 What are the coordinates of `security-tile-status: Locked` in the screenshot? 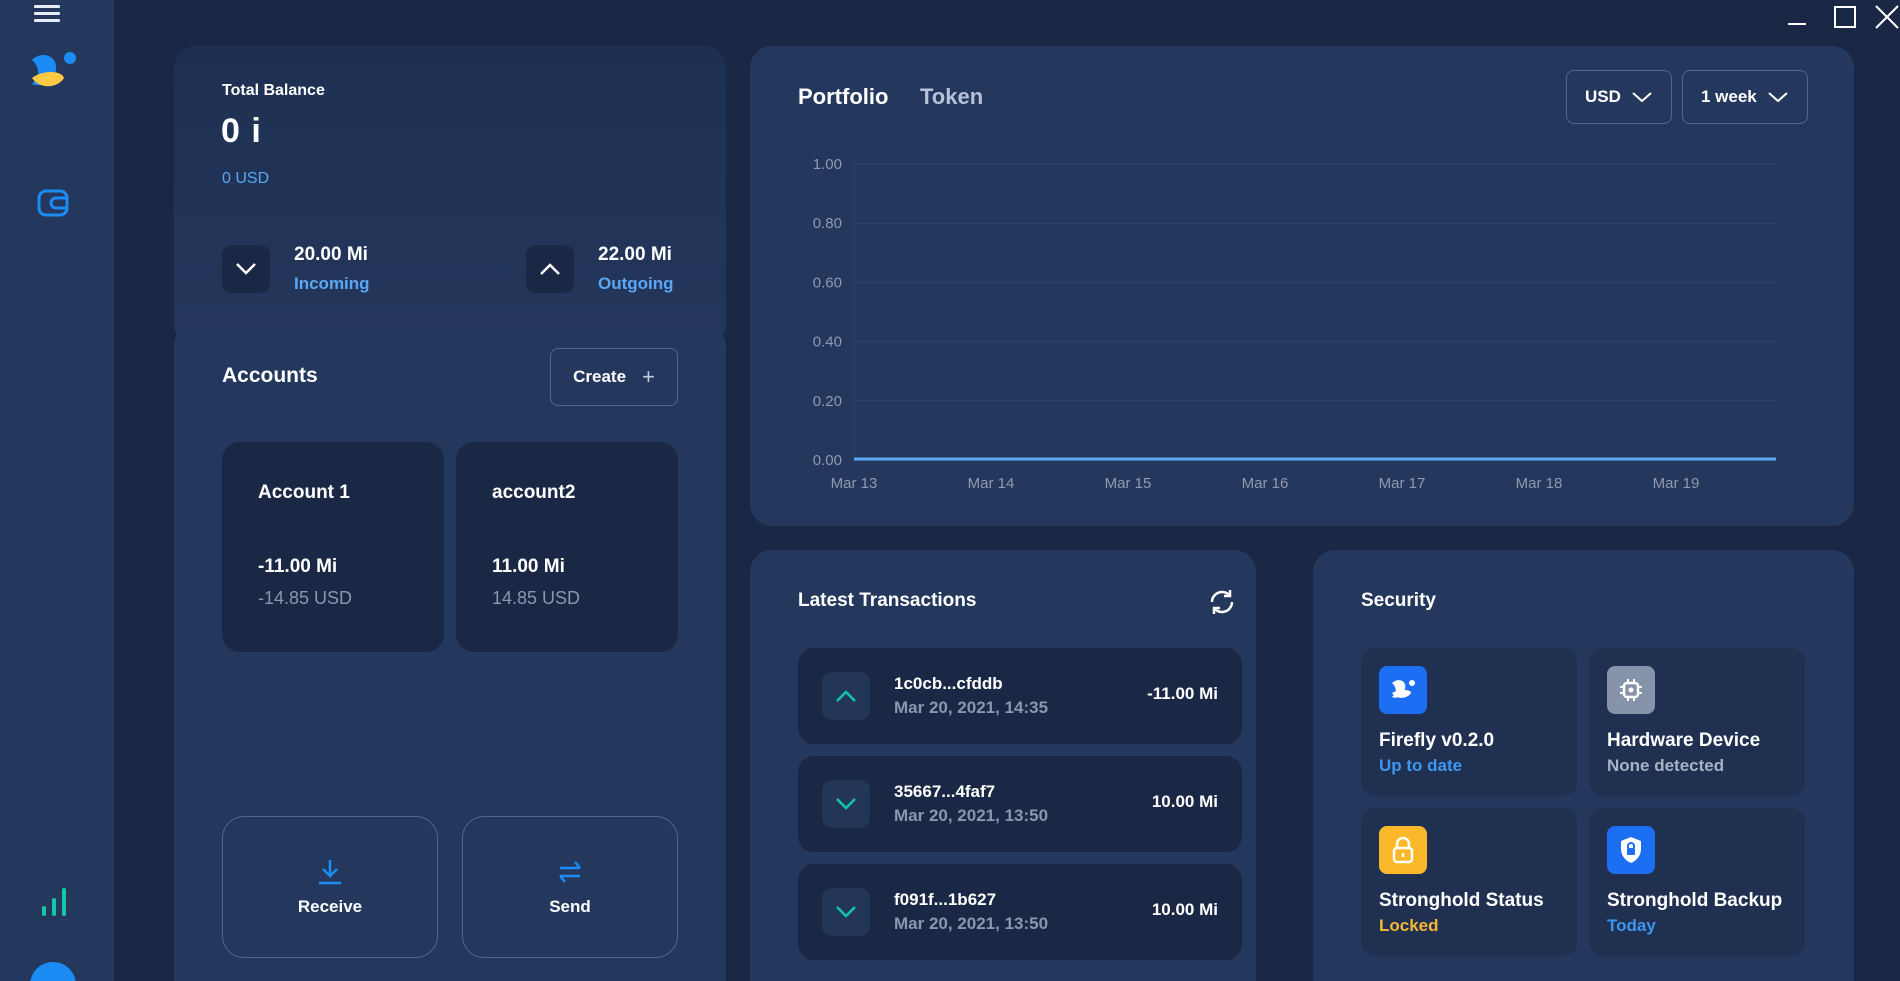 It's located at (1409, 925).